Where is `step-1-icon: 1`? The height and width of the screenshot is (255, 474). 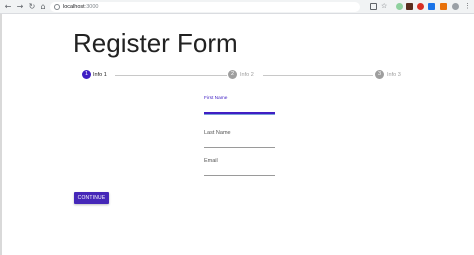
step-1-icon: 1 is located at coordinates (86, 74).